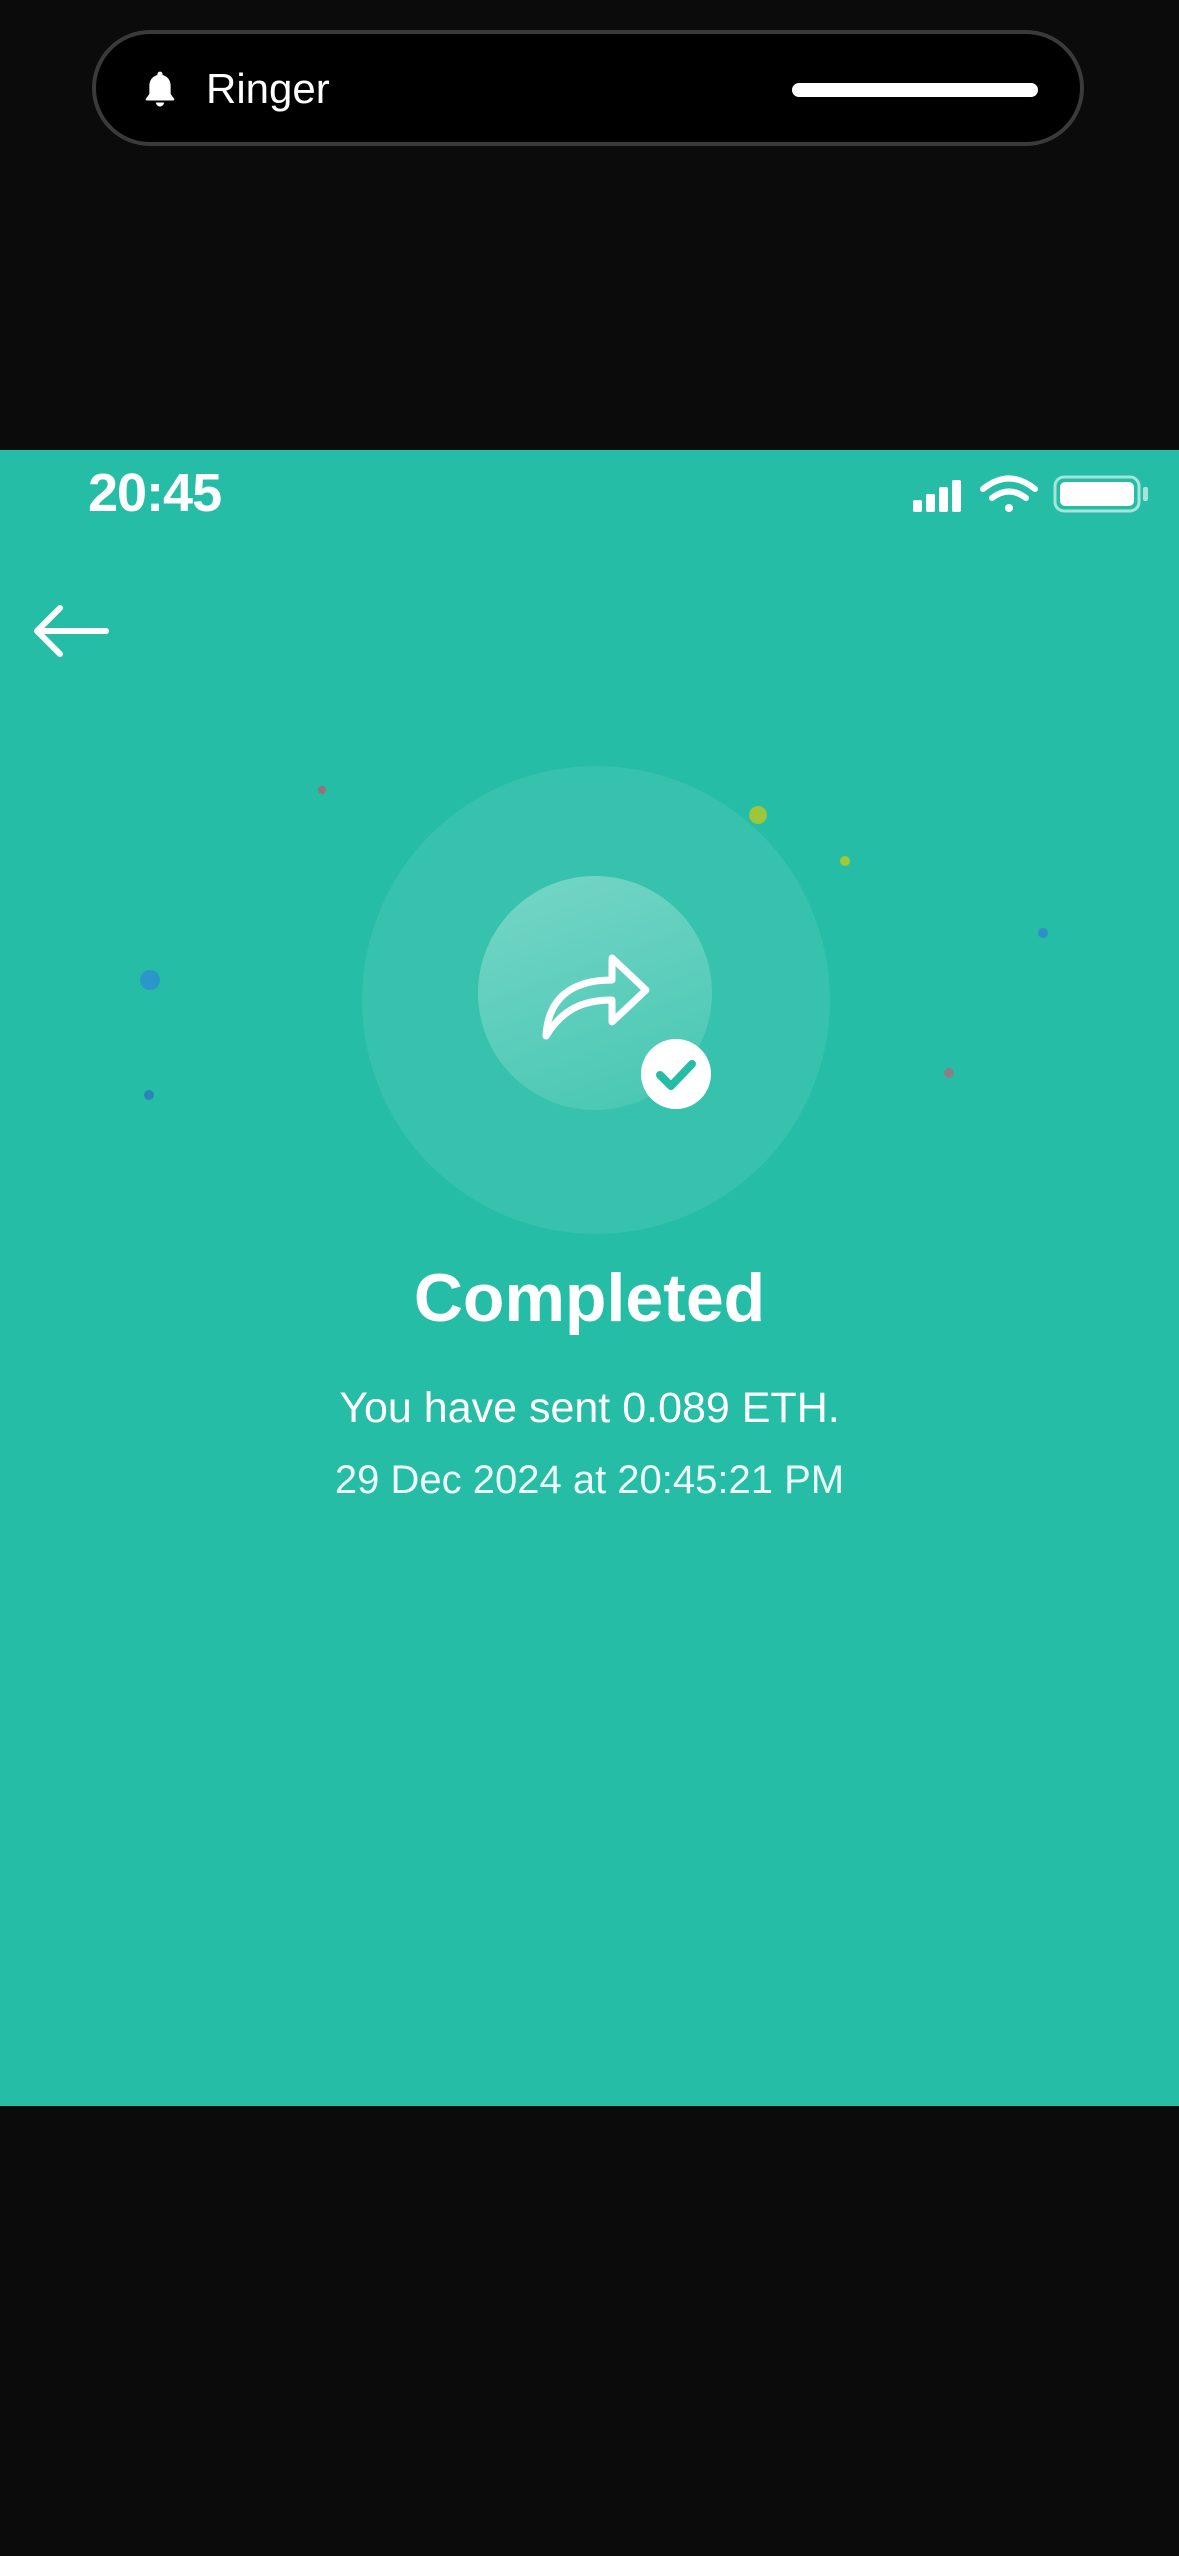  What do you see at coordinates (589, 1298) in the screenshot?
I see `status-title: Completed` at bounding box center [589, 1298].